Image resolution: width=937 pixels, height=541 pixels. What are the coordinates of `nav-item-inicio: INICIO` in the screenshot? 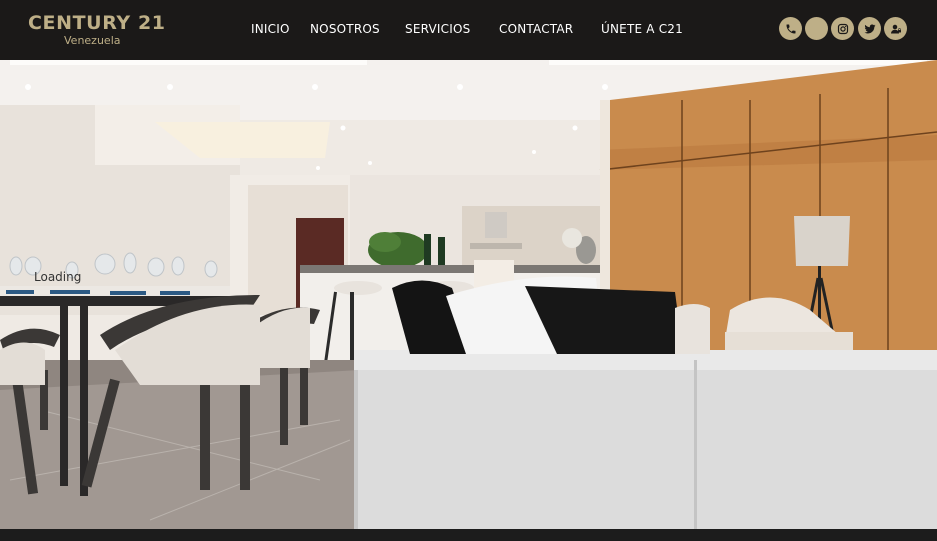 It's located at (270, 29).